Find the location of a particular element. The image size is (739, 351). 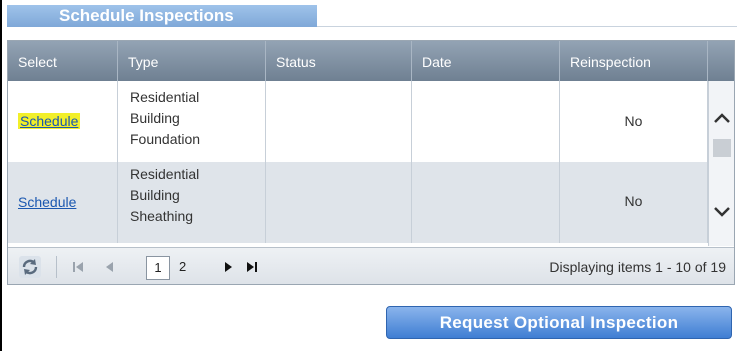

pager-info: Displaying items 1 - 10 of 19 is located at coordinates (637, 267).